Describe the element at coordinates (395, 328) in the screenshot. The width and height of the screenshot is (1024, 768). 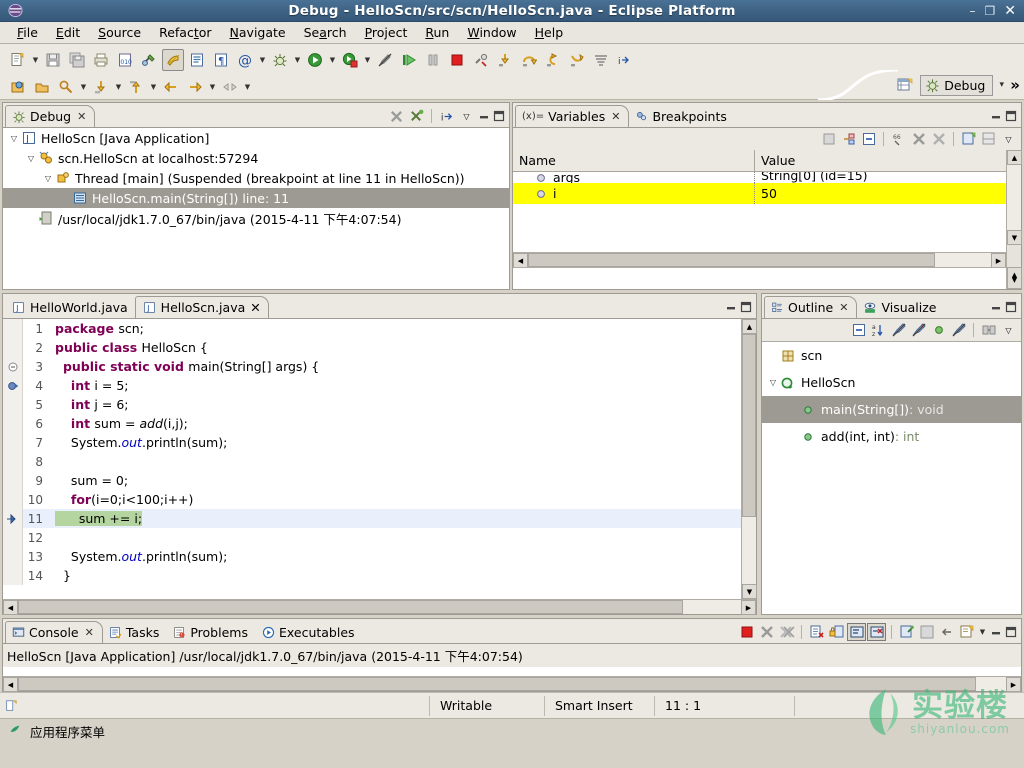
I see `code-text: package scn;` at that location.